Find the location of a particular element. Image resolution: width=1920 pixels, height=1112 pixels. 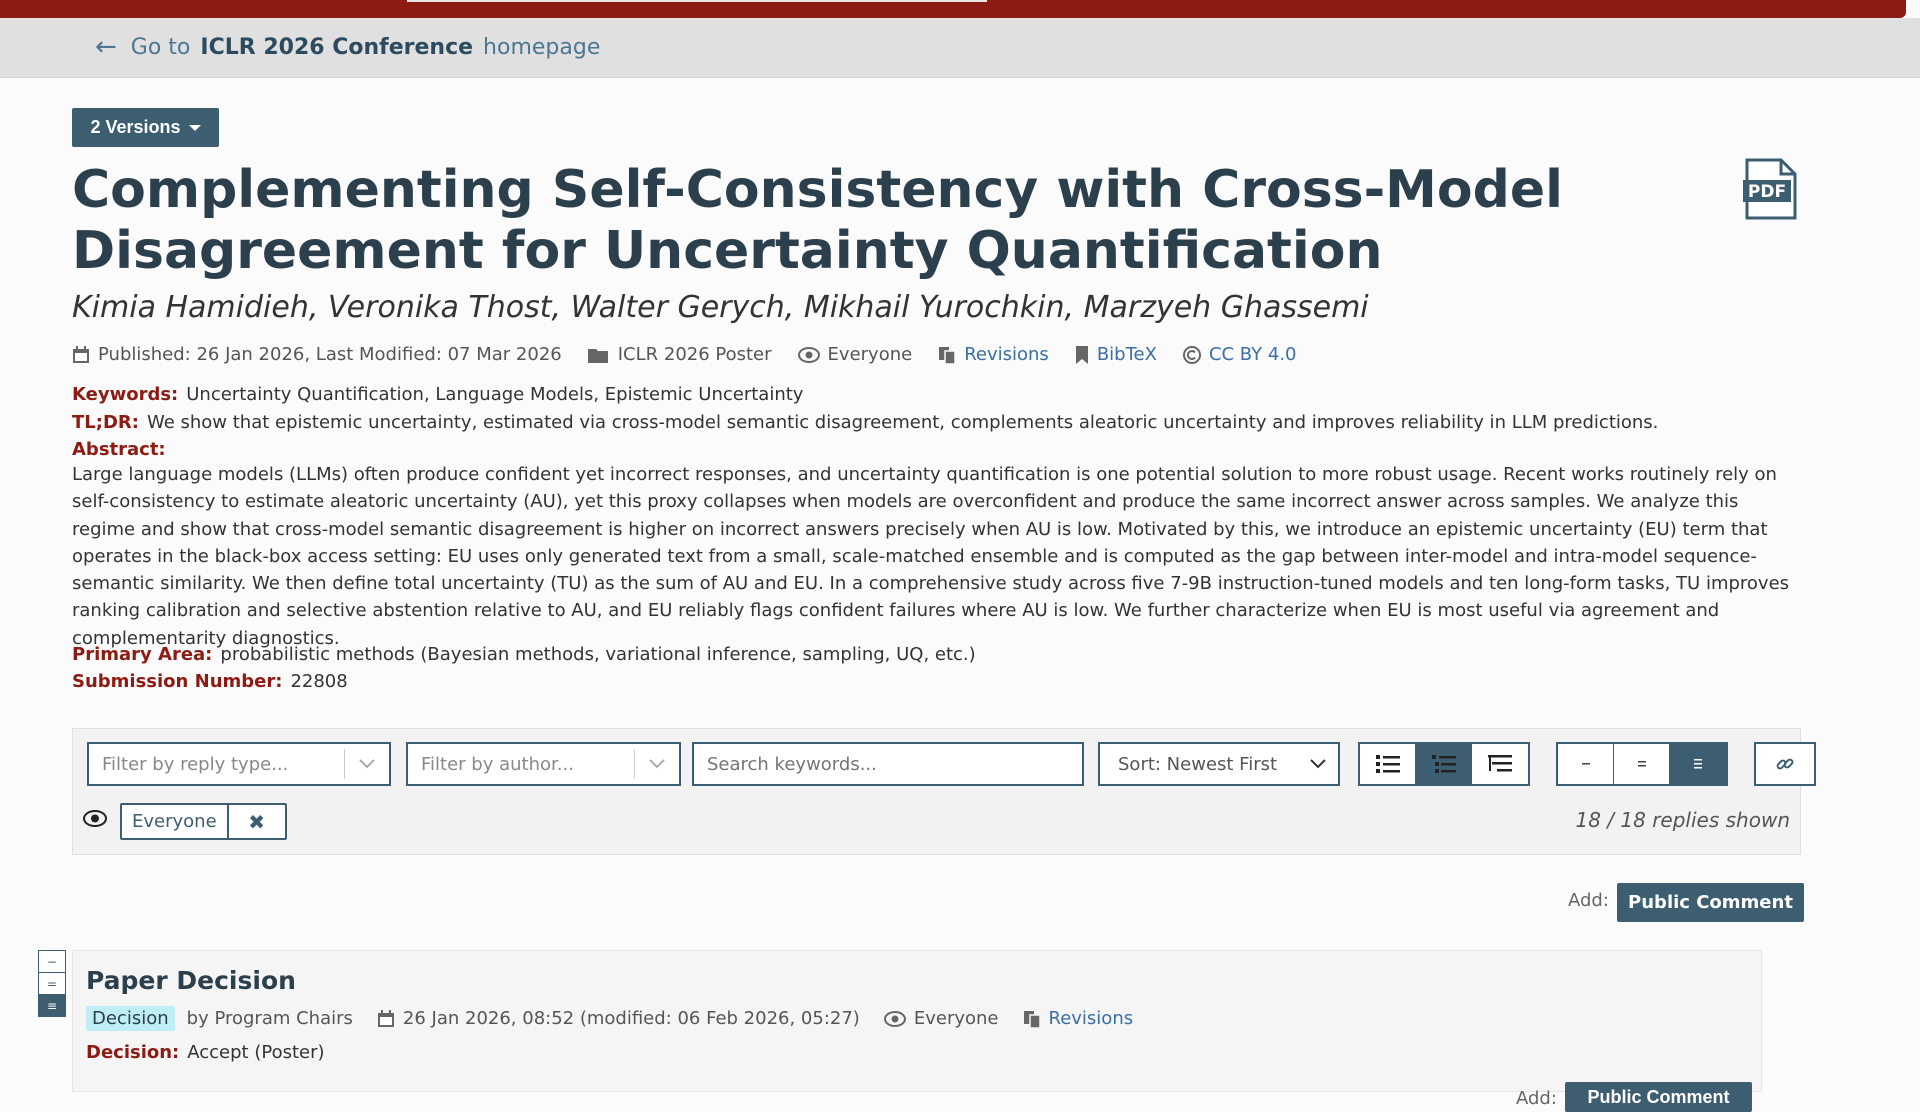

partial-expand-icon is located at coordinates (1641, 764).